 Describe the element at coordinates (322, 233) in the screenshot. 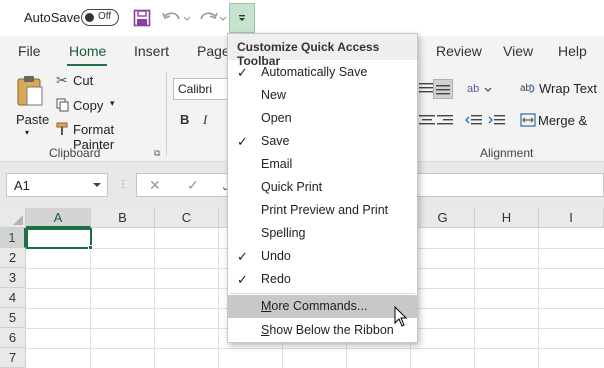

I see `menu-item-spelling: Spelling` at that location.